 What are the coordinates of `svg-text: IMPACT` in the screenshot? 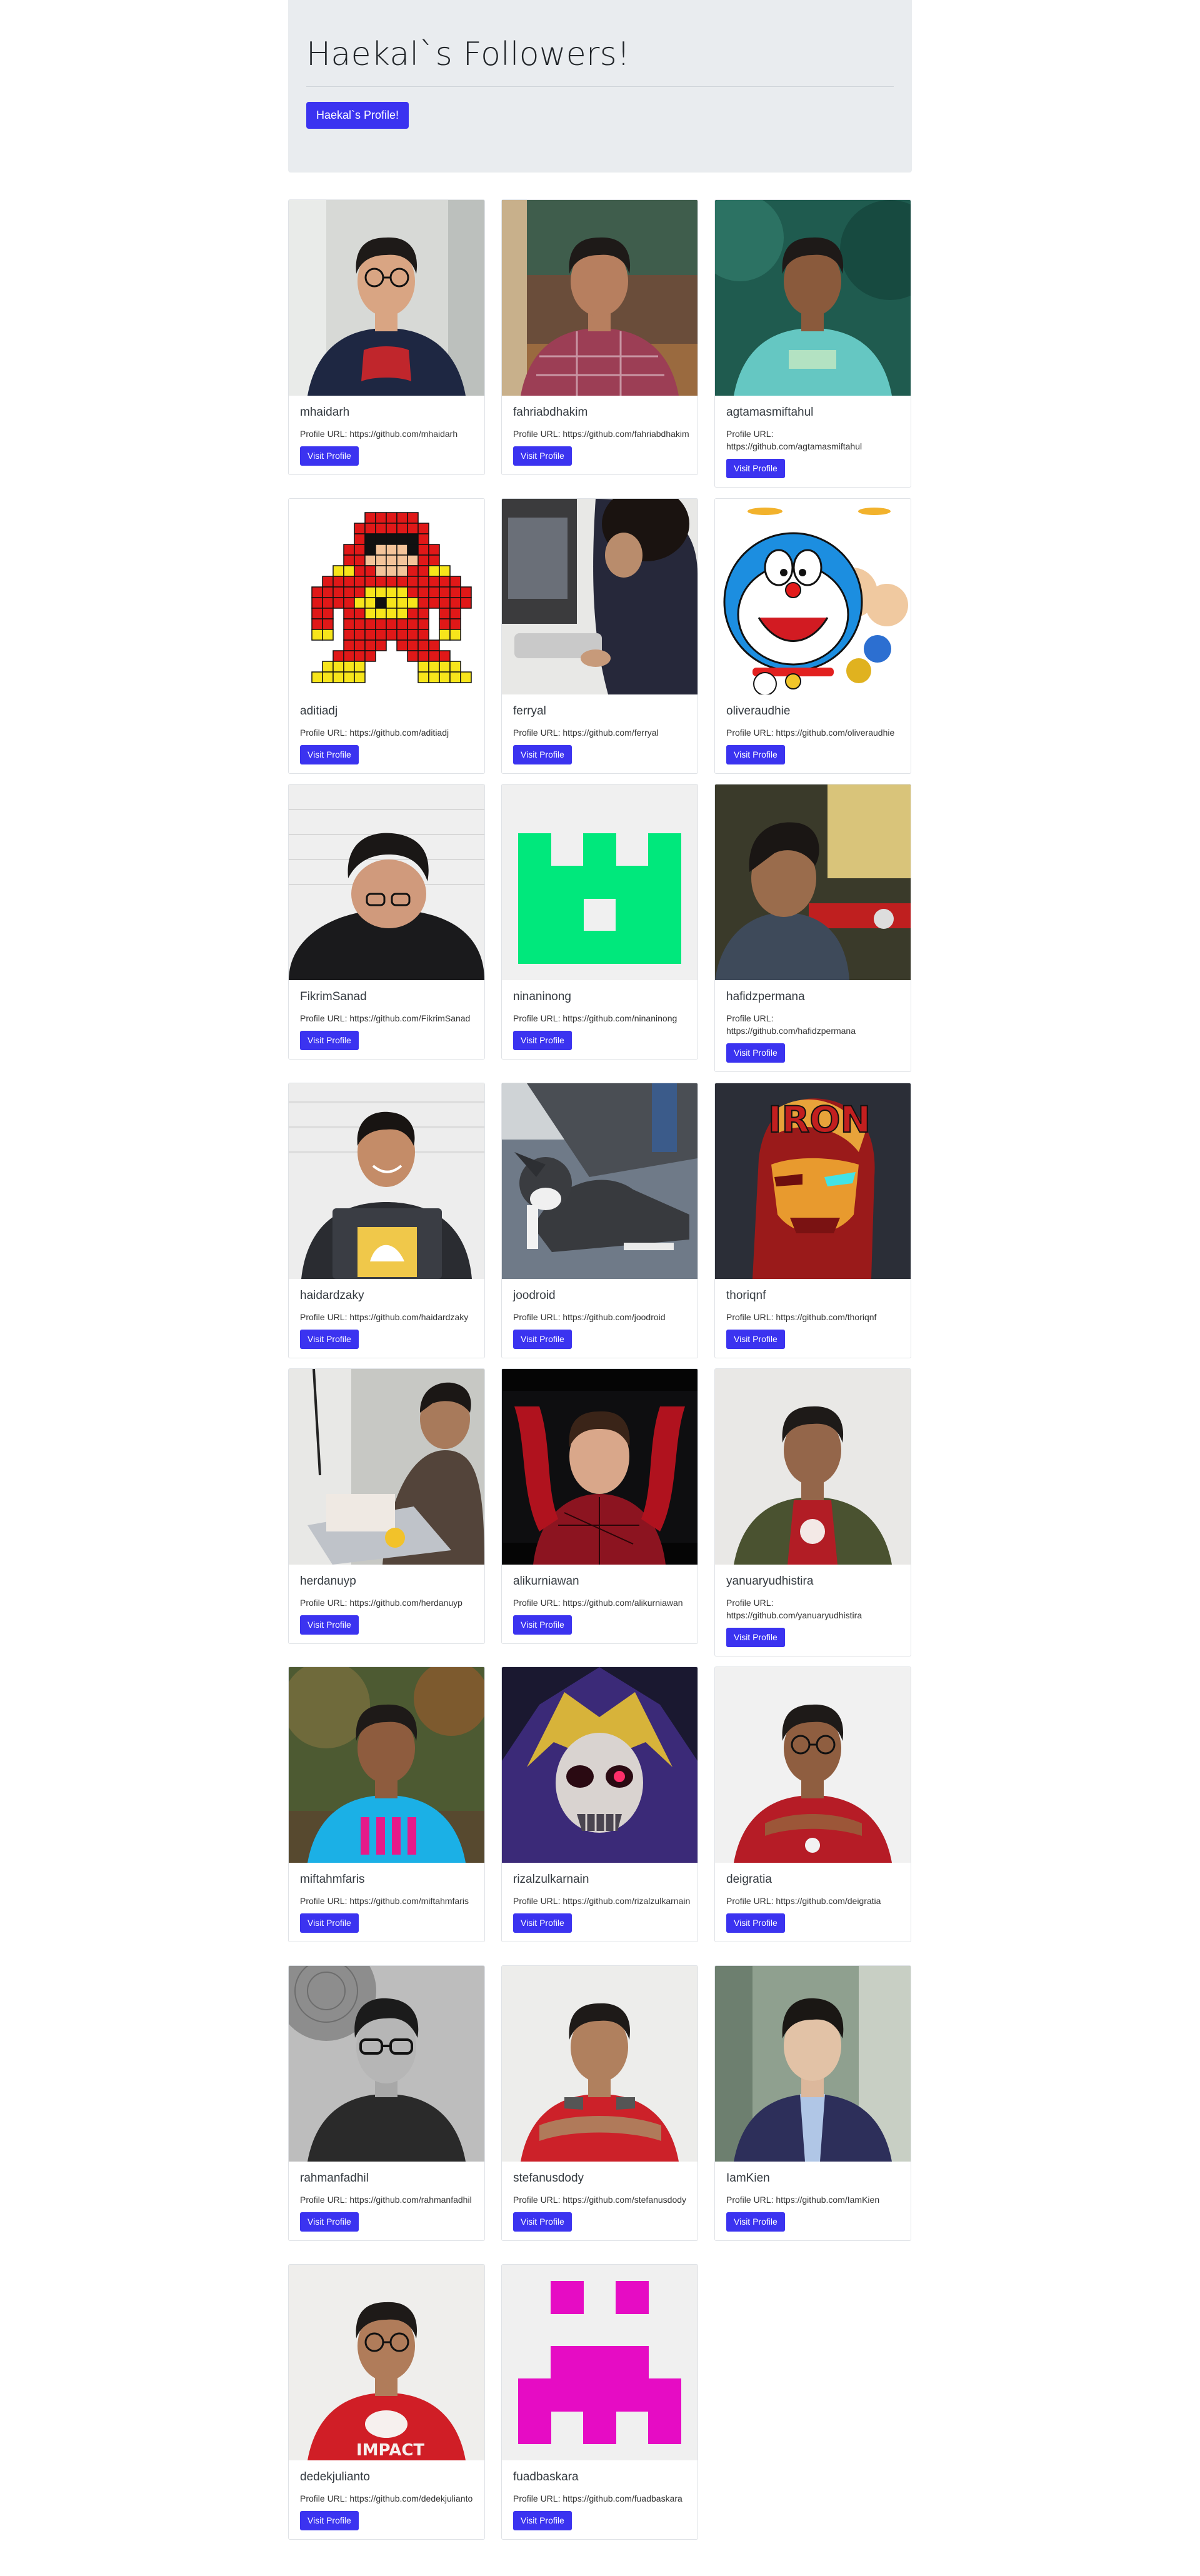 It's located at (390, 2450).